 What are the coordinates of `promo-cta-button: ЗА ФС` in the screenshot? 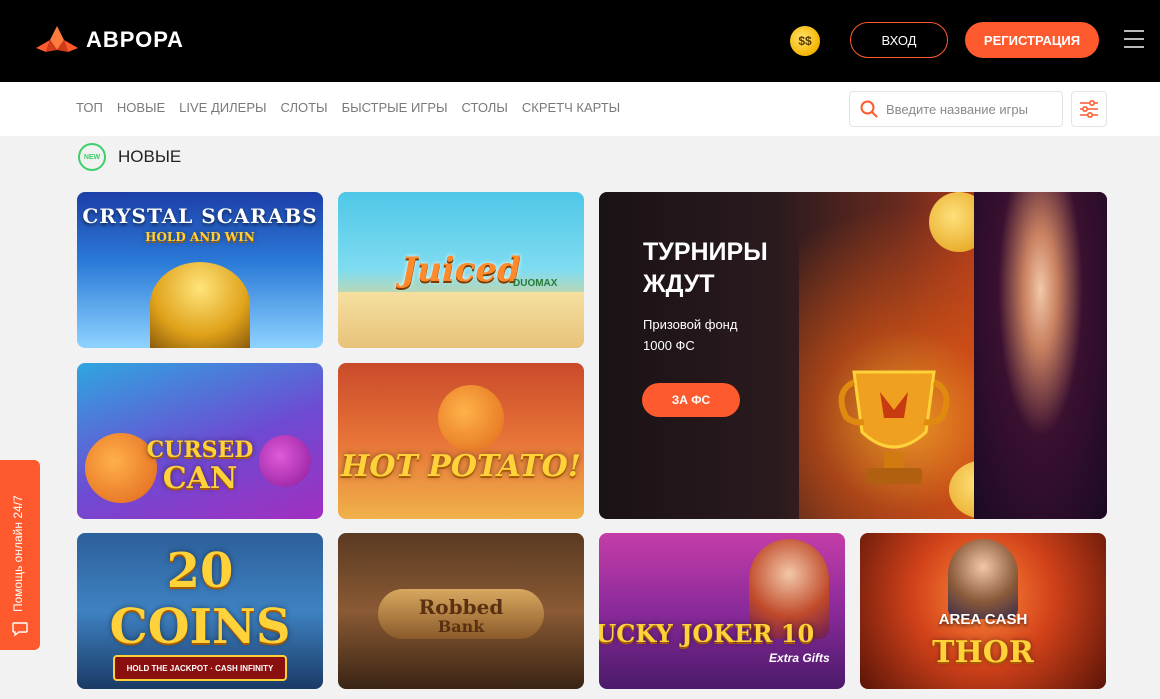 It's located at (691, 400).